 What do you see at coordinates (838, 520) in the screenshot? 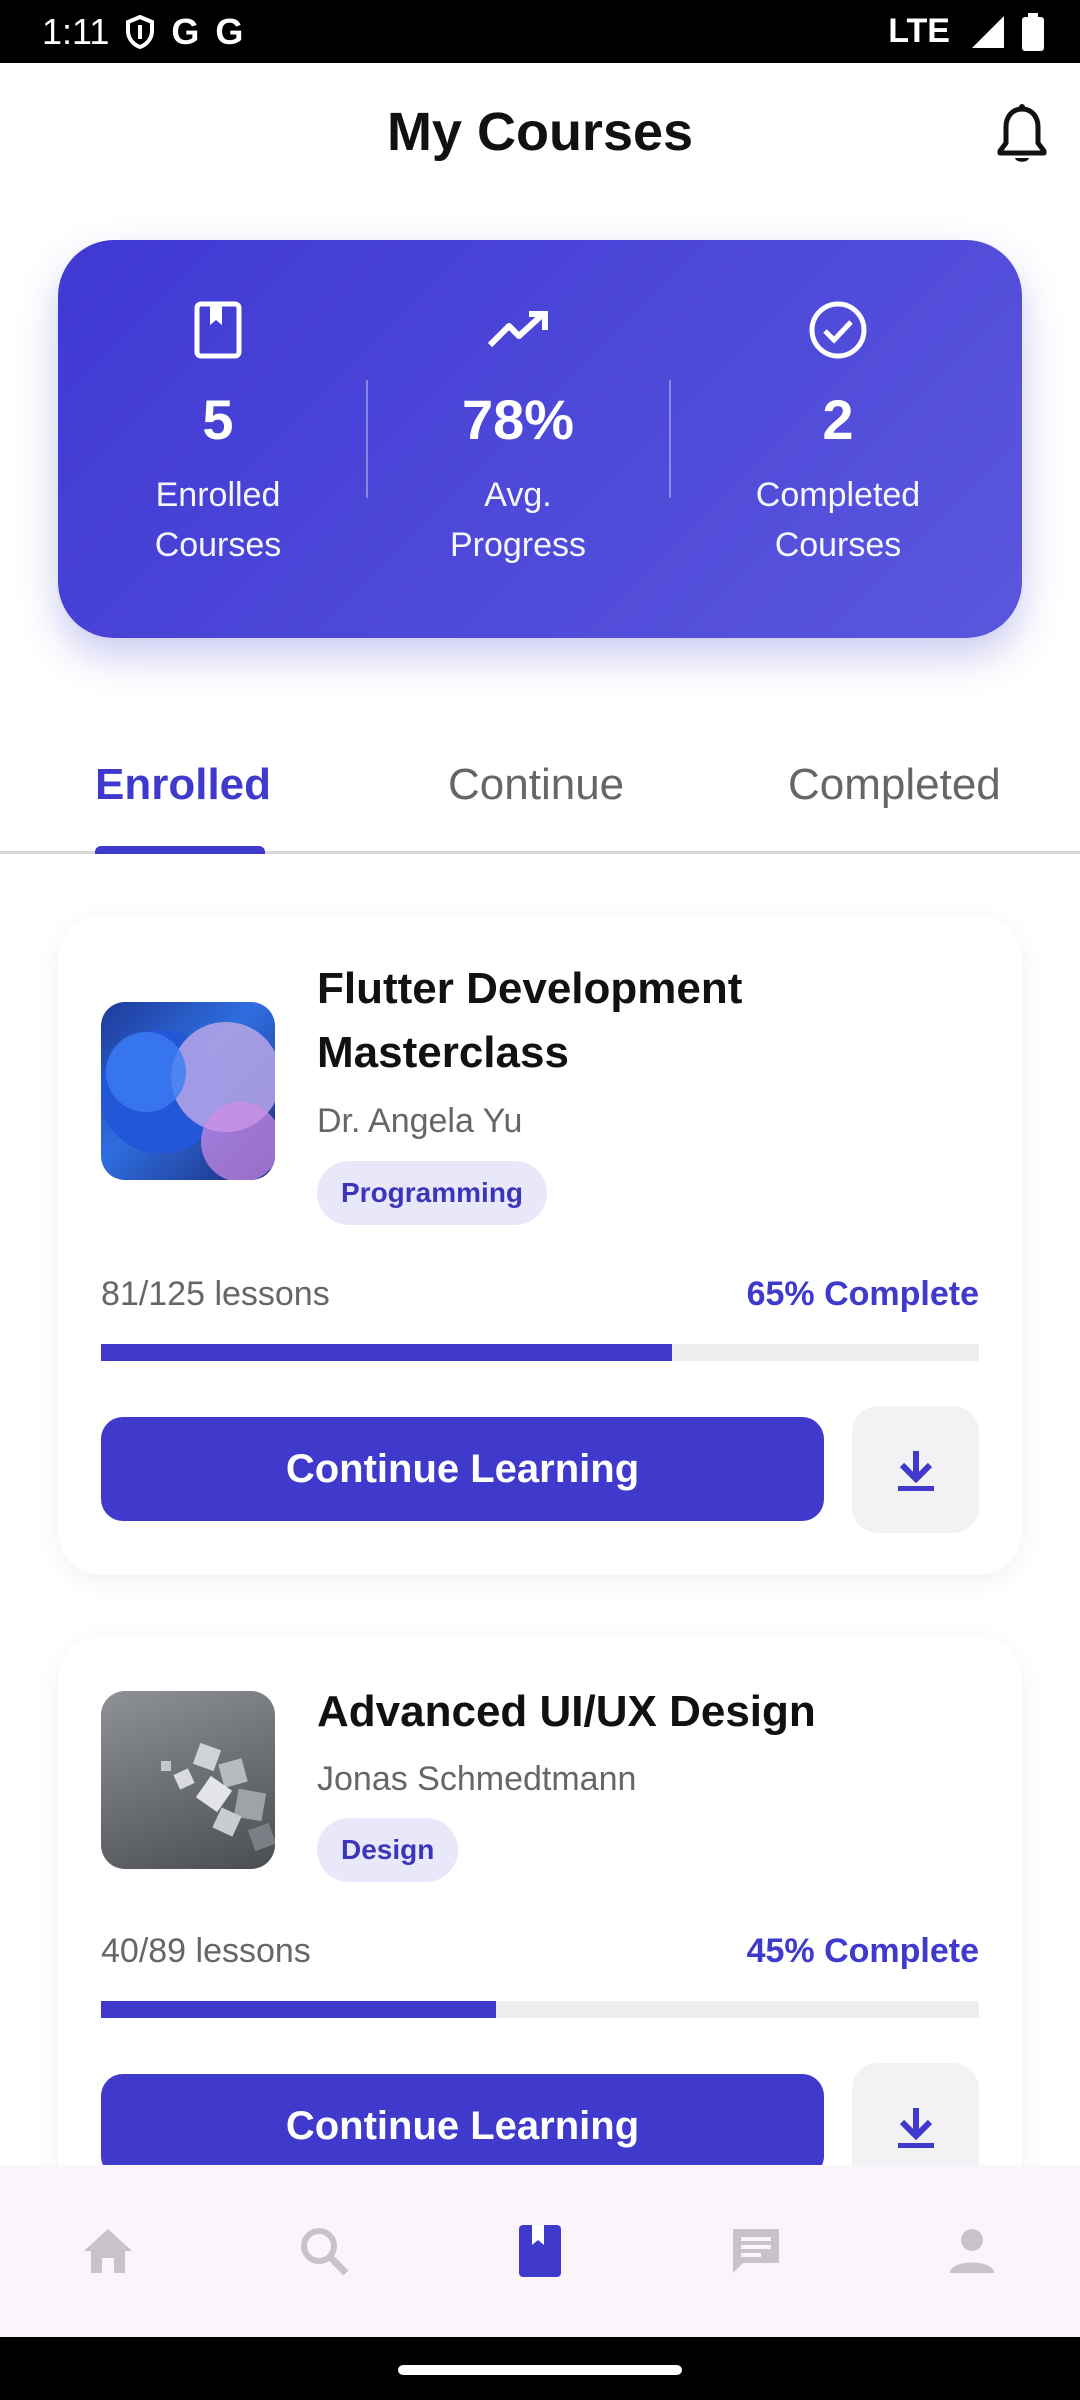
I see `stat-label: Completed Courses` at bounding box center [838, 520].